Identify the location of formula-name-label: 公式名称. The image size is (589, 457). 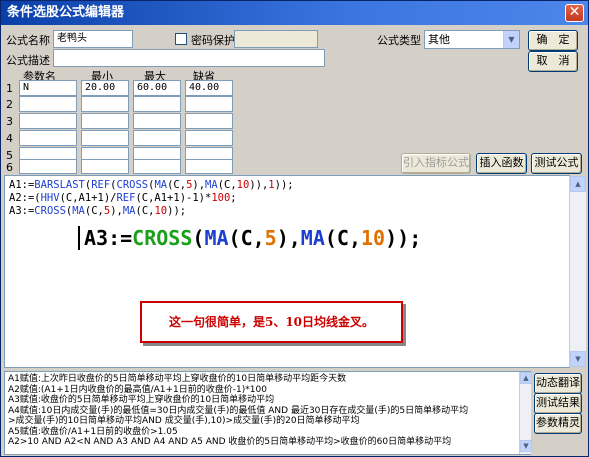
(28, 40).